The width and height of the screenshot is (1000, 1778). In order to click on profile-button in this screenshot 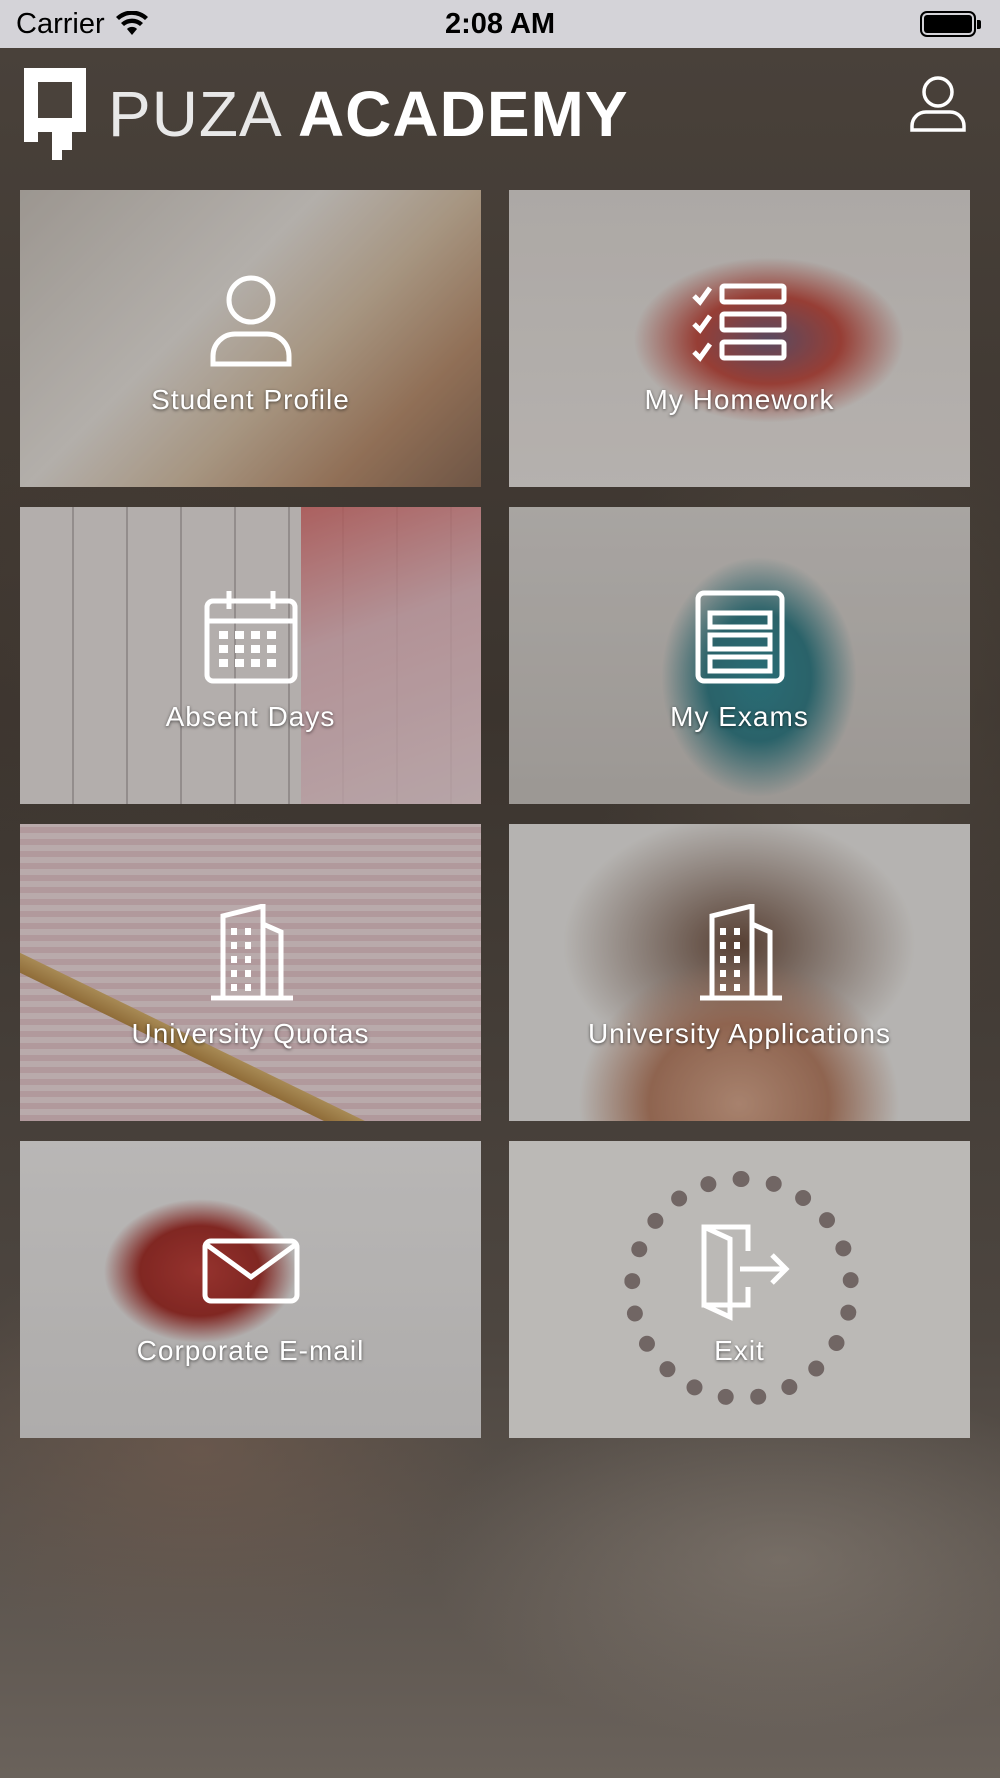, I will do `click(938, 104)`.